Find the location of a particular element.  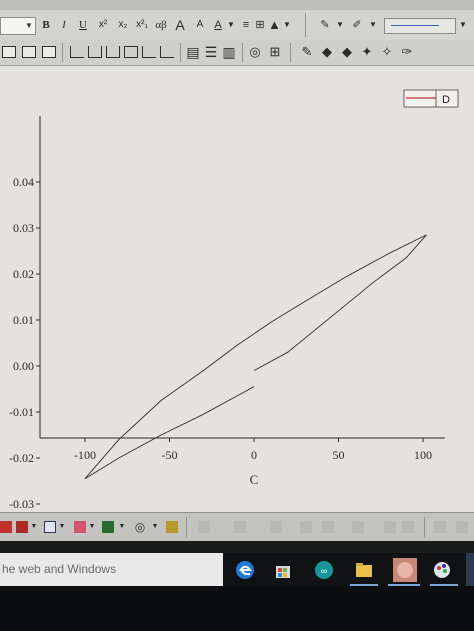

underline-button: U is located at coordinates (83, 25).